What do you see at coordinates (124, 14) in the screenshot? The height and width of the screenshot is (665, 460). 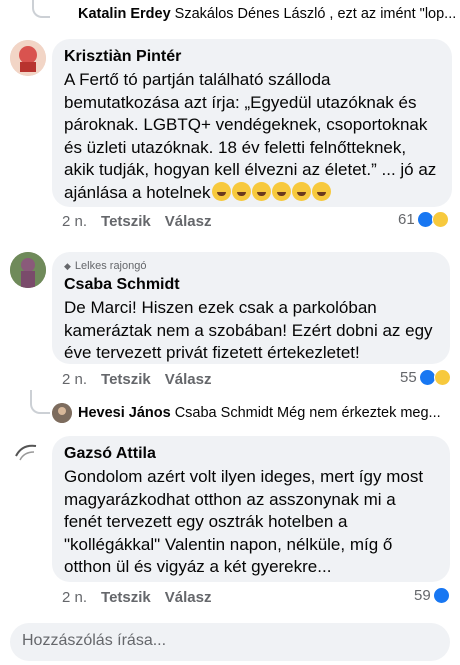 I see `reply-author: Katalin Erdey` at bounding box center [124, 14].